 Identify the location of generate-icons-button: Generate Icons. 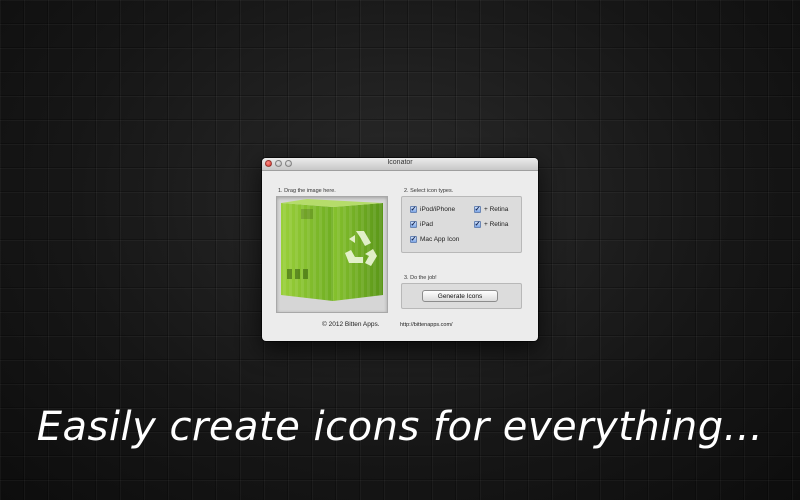
(460, 296).